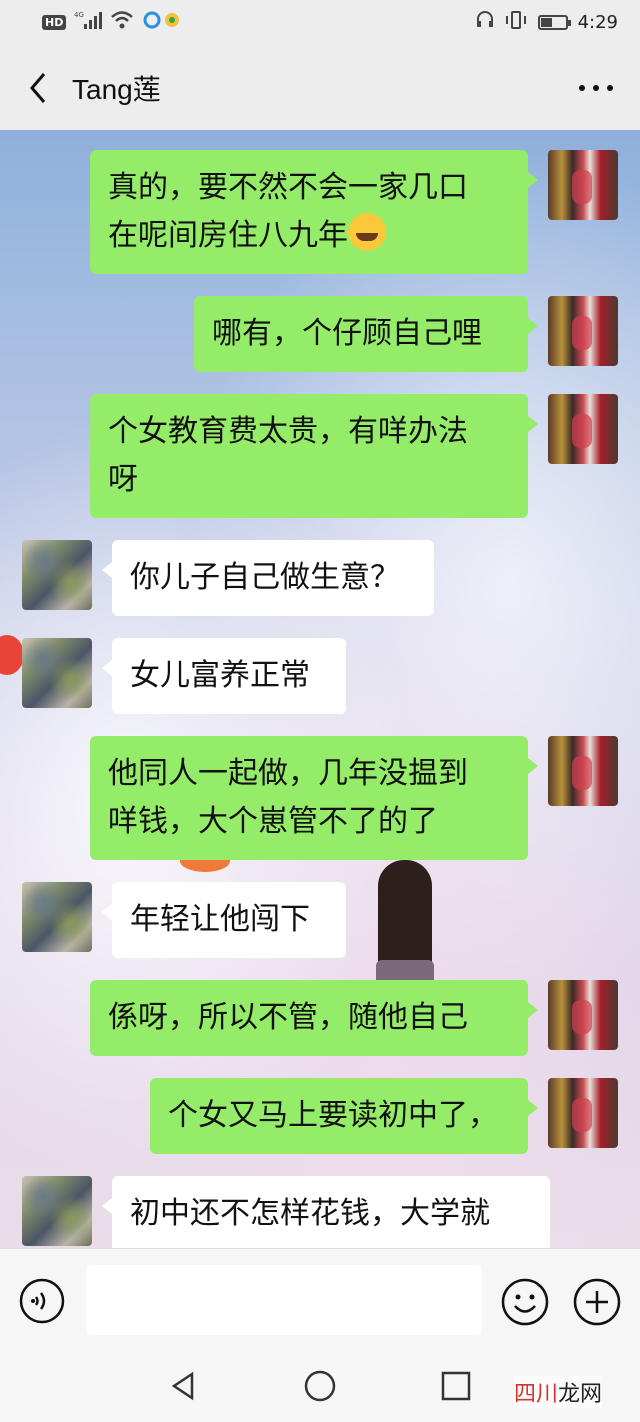 The width and height of the screenshot is (640, 1422). Describe the element at coordinates (273, 821) in the screenshot. I see `message-line: 咩钱，大个崽管不了的了` at that location.